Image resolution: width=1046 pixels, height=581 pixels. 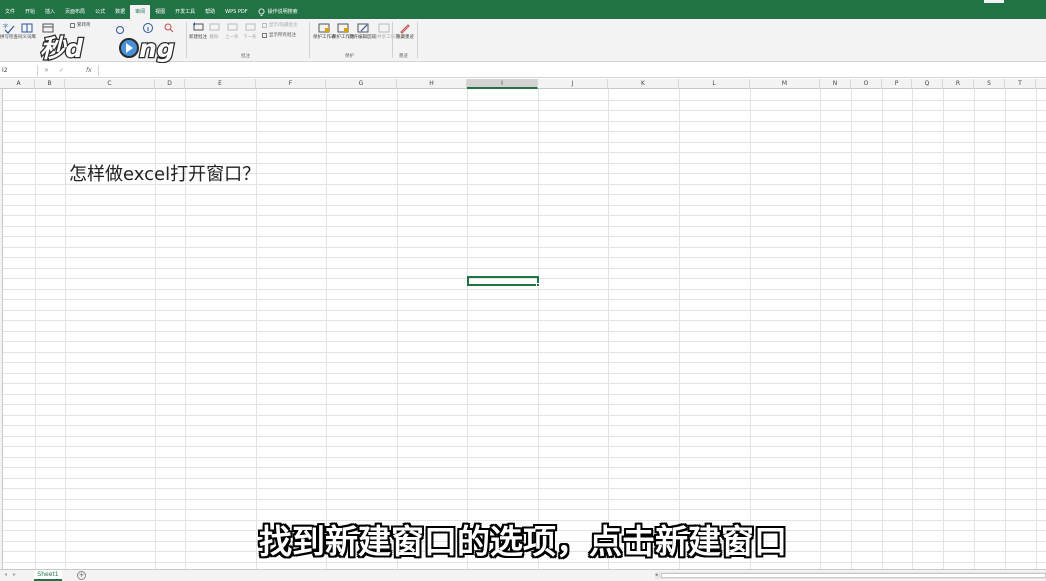 What do you see at coordinates (405, 31) in the screenshot?
I see `hide-ink-button: 隐藏墨迹` at bounding box center [405, 31].